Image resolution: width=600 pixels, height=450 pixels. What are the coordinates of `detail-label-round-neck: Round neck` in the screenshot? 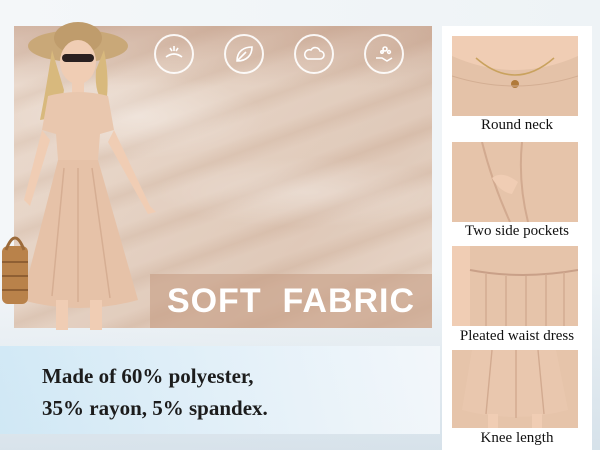 It's located at (517, 125).